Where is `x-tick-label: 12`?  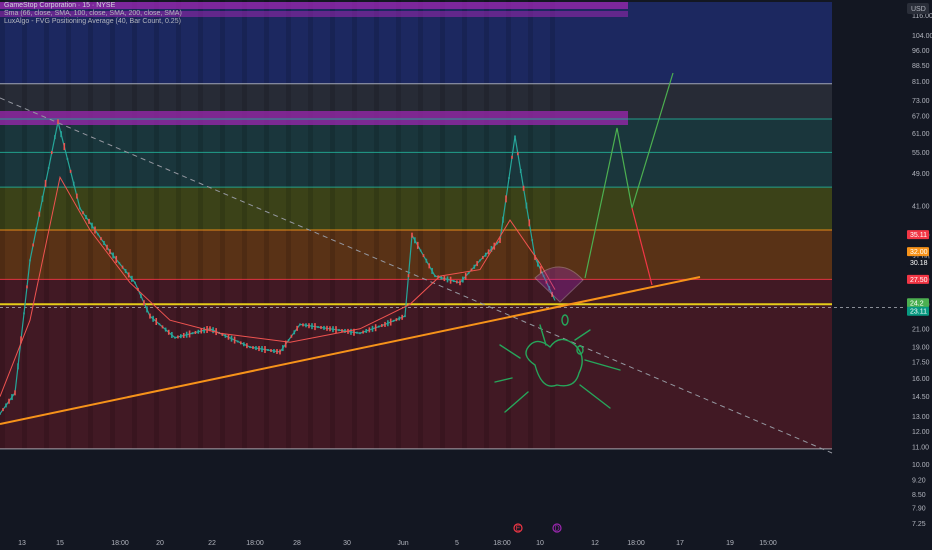 x-tick-label: 12 is located at coordinates (595, 543).